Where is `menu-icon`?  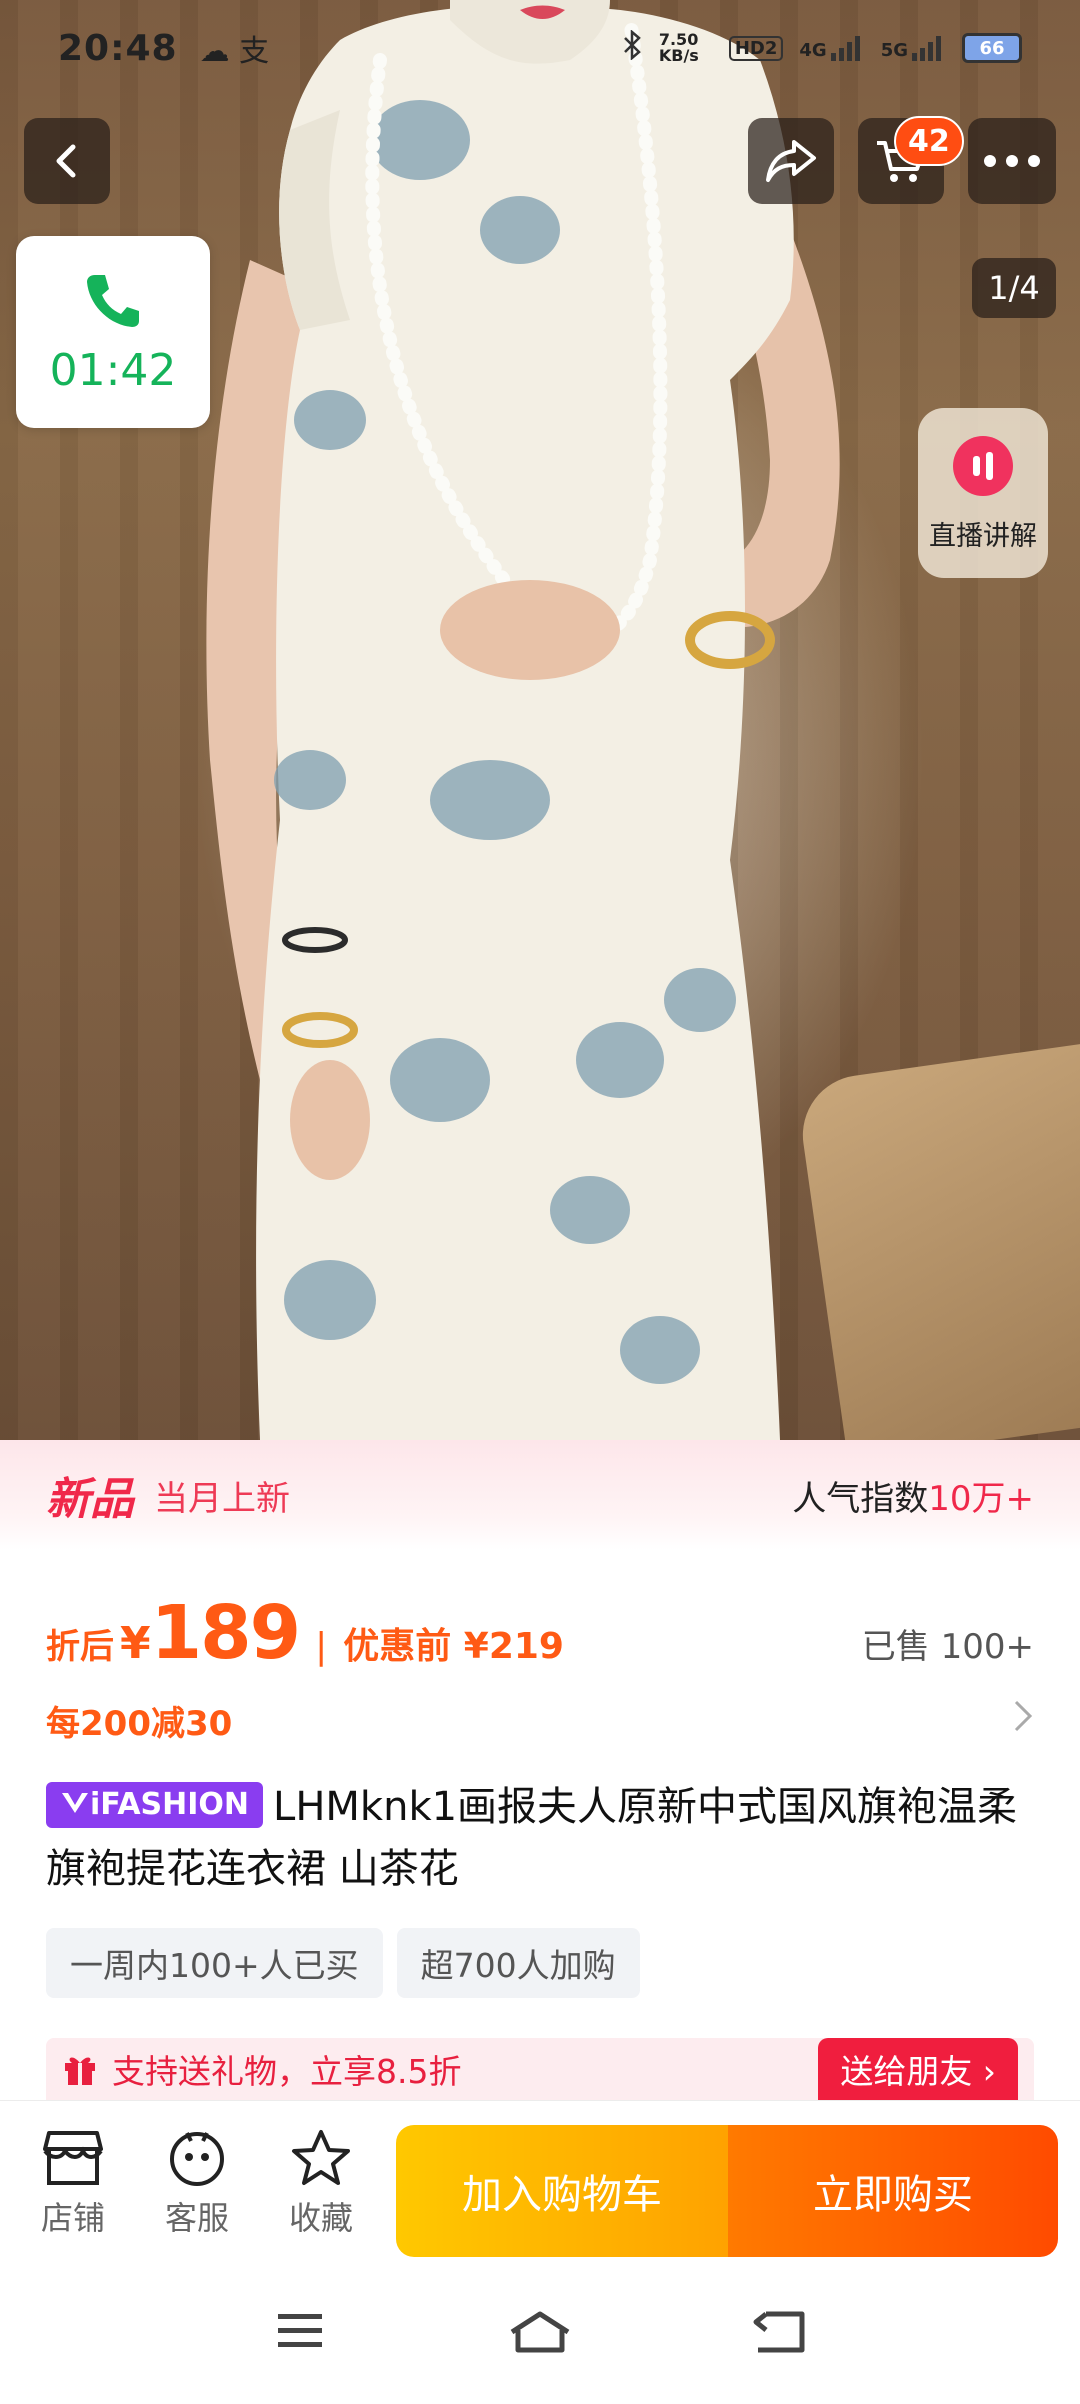
menu-icon is located at coordinates (300, 2332).